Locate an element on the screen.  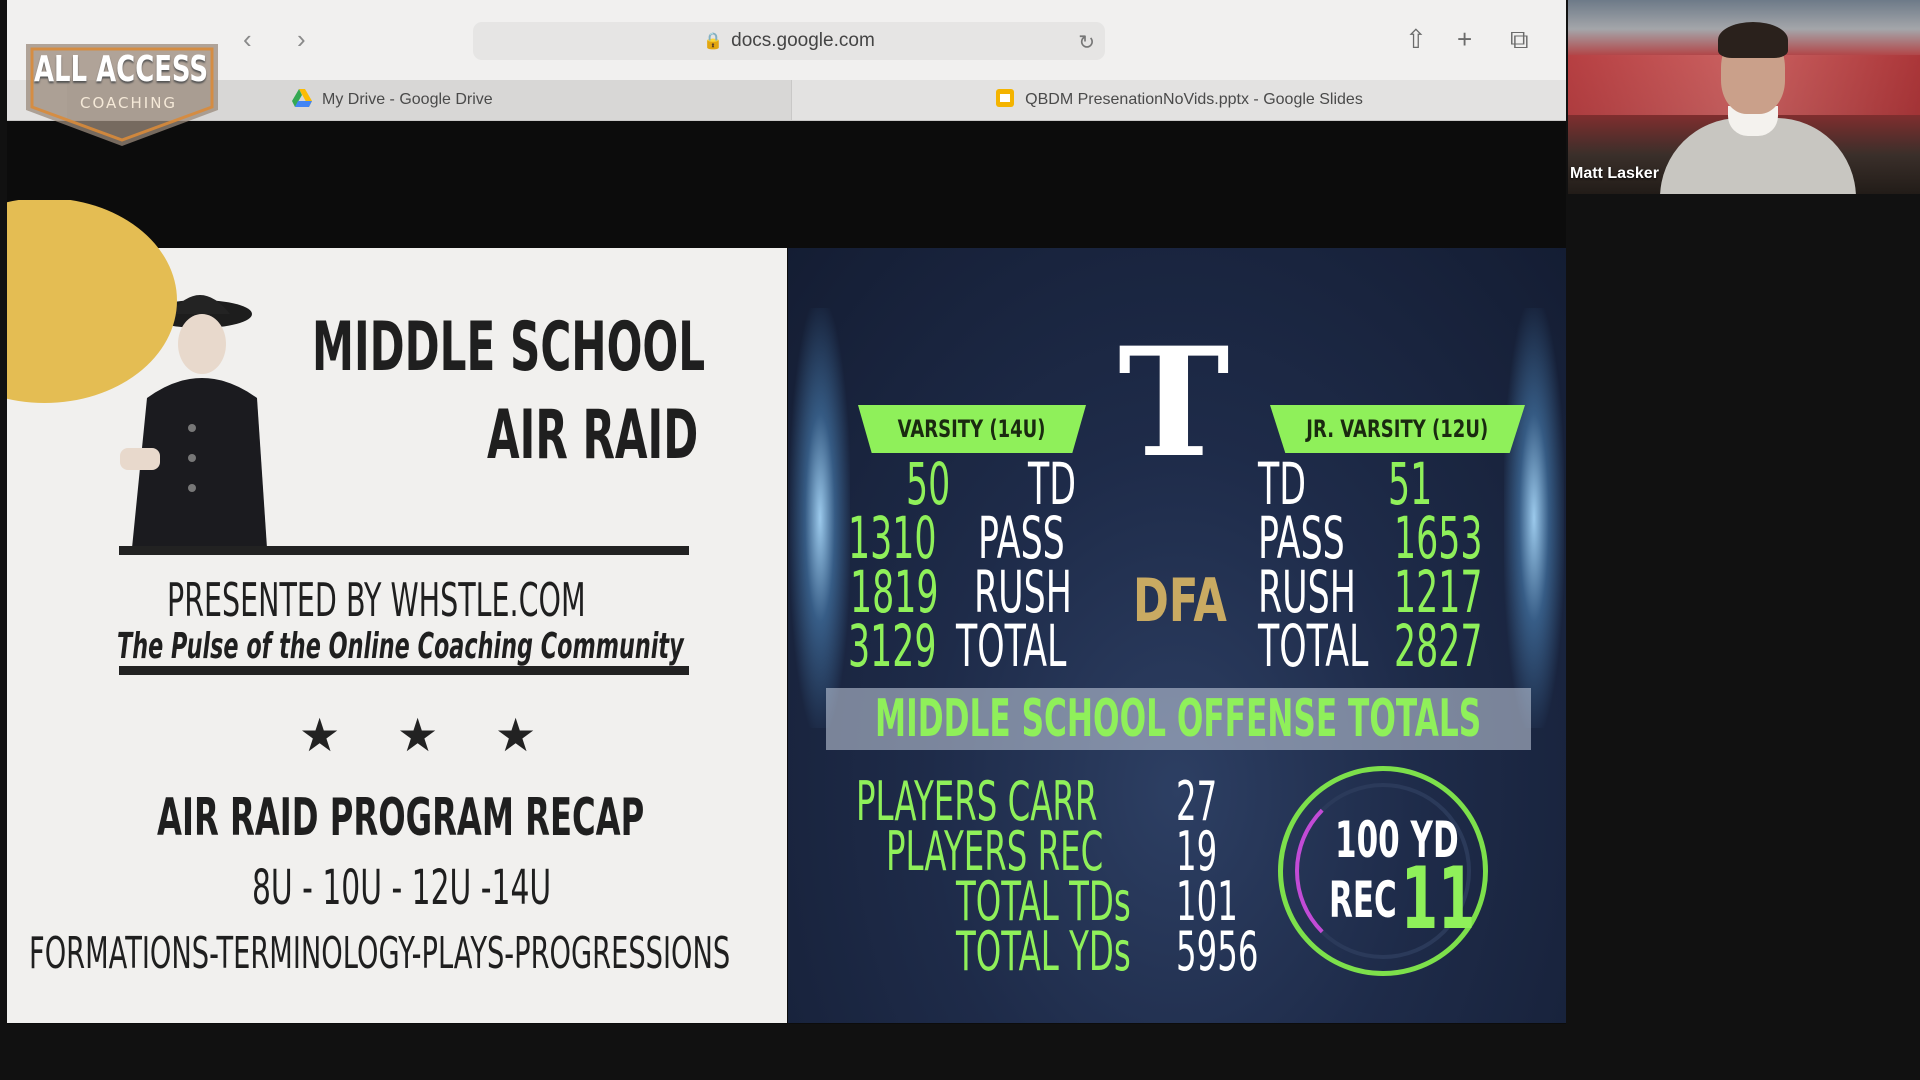
tab-label: My Drive - Google Drive is located at coordinates (407, 99).